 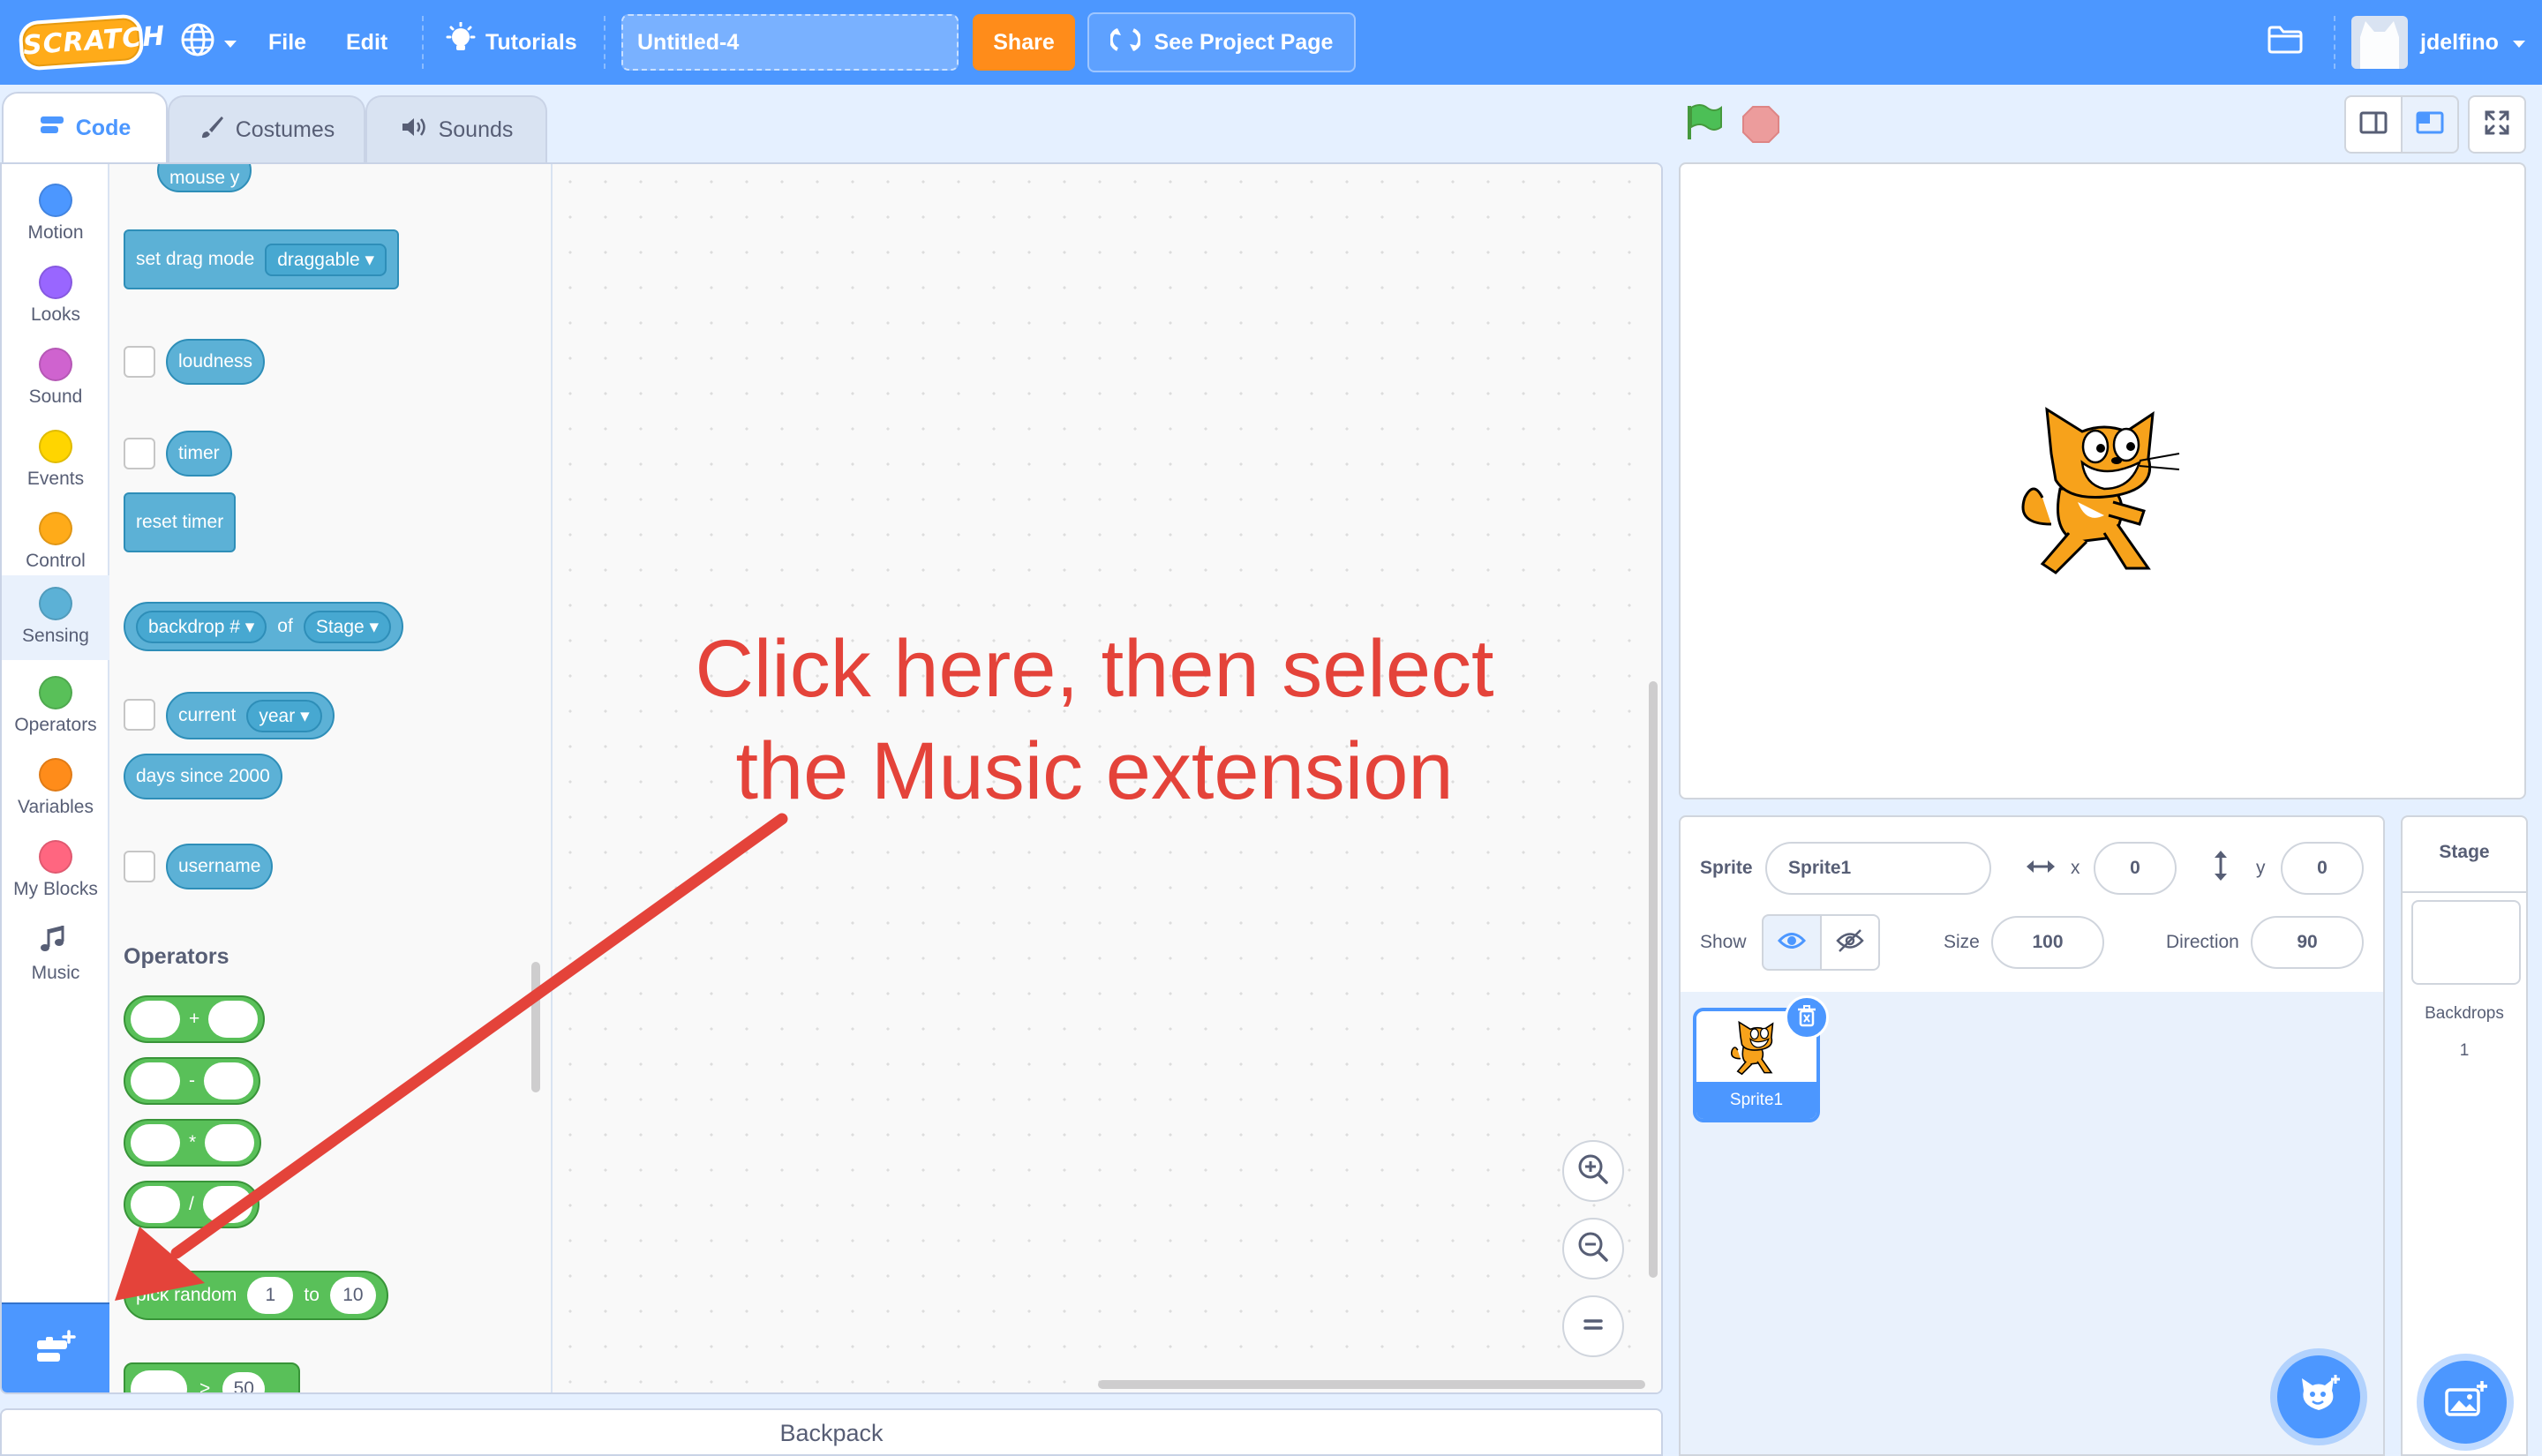 What do you see at coordinates (1878, 868) in the screenshot?
I see `sprite-name-input` at bounding box center [1878, 868].